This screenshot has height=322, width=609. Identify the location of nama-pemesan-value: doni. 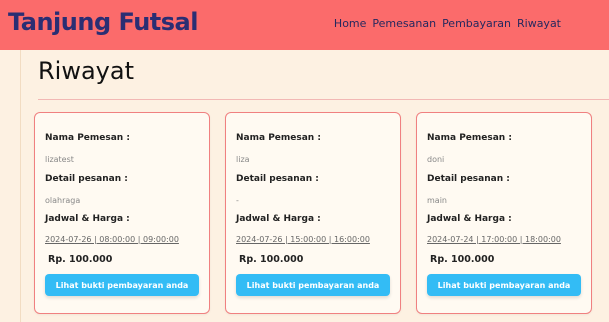
(436, 159).